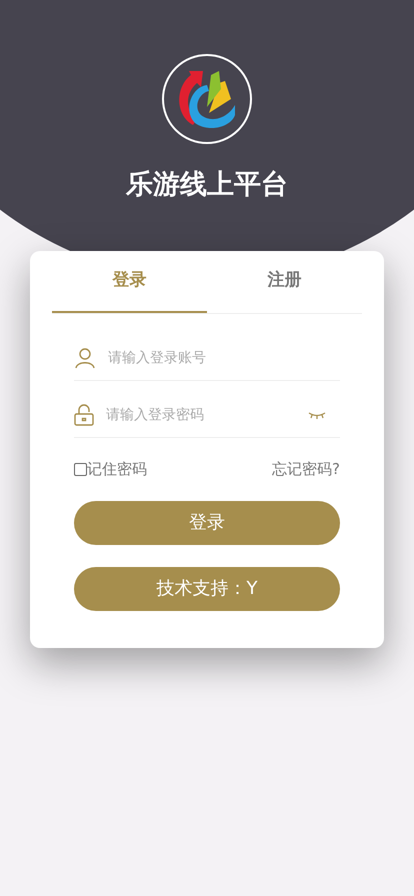  Describe the element at coordinates (207, 184) in the screenshot. I see `app-title: 乐游线上平台` at that location.